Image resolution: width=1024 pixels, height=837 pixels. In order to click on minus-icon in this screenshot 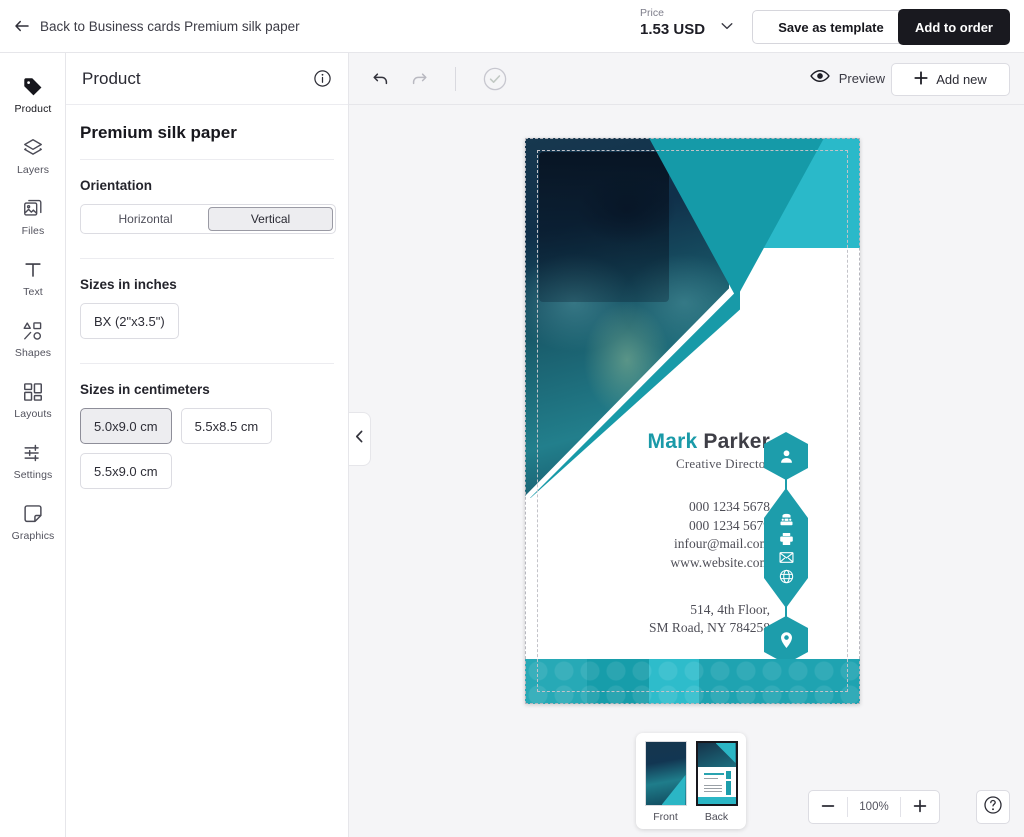, I will do `click(828, 807)`.